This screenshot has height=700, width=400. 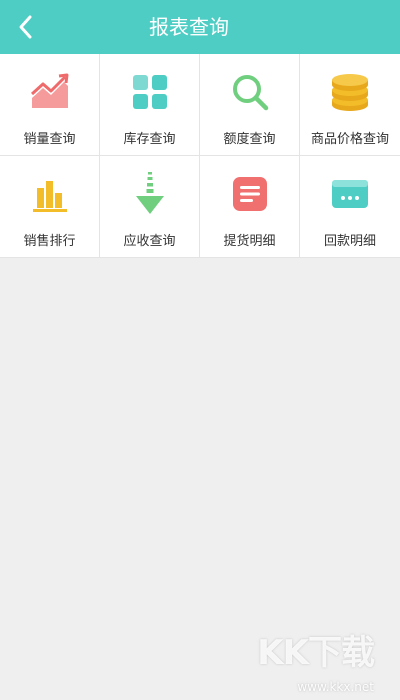 What do you see at coordinates (350, 194) in the screenshot?
I see `card-icon` at bounding box center [350, 194].